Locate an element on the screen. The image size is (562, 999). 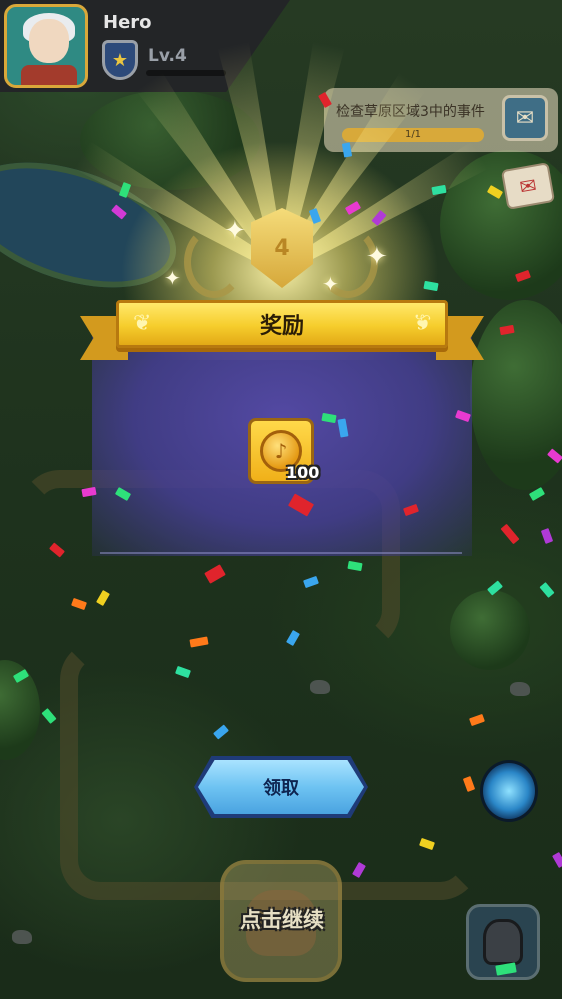
helmet-icon is located at coordinates (503, 942).